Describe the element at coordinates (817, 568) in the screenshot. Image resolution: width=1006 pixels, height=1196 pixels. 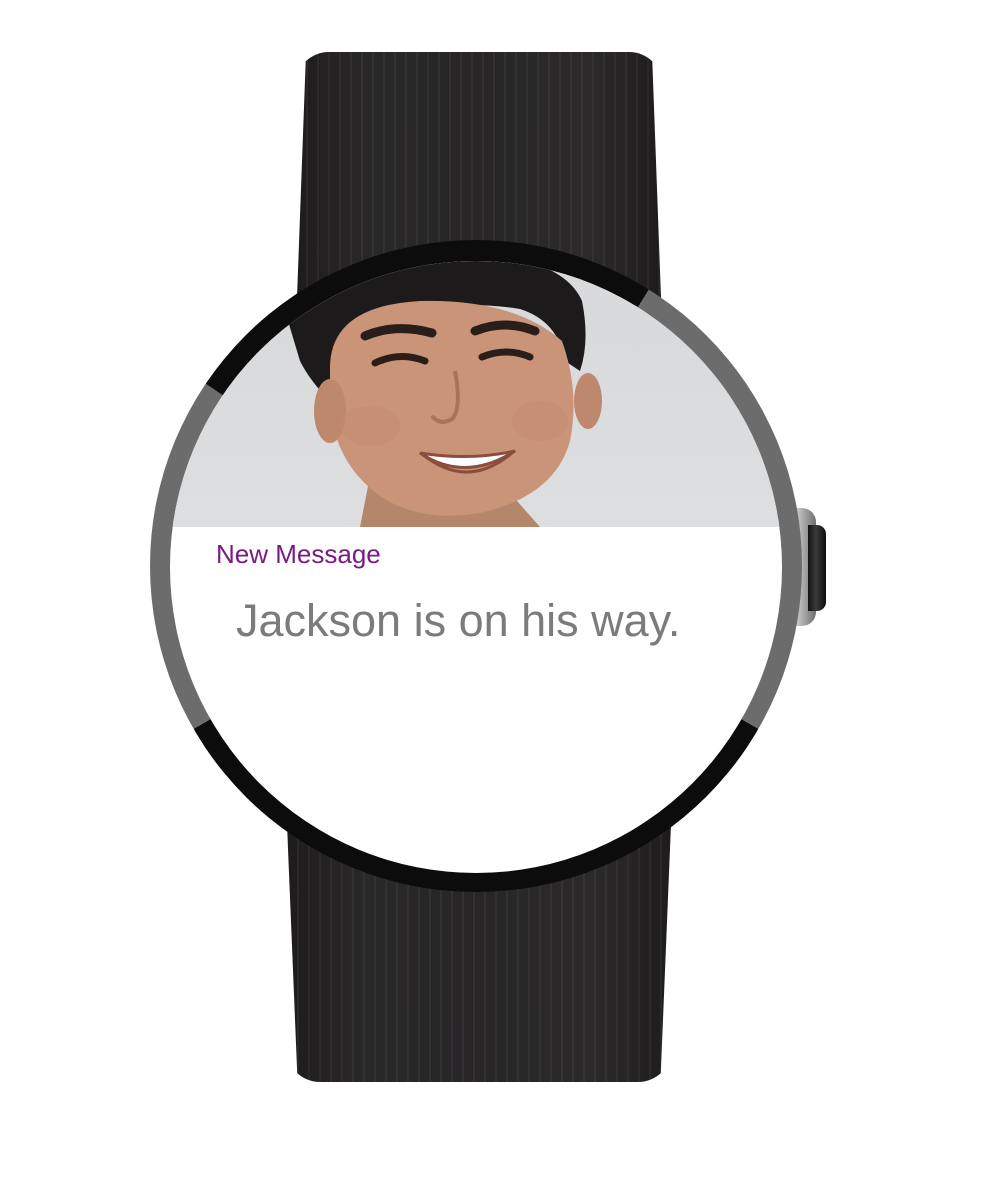
I see `watch-crown-cap` at that location.